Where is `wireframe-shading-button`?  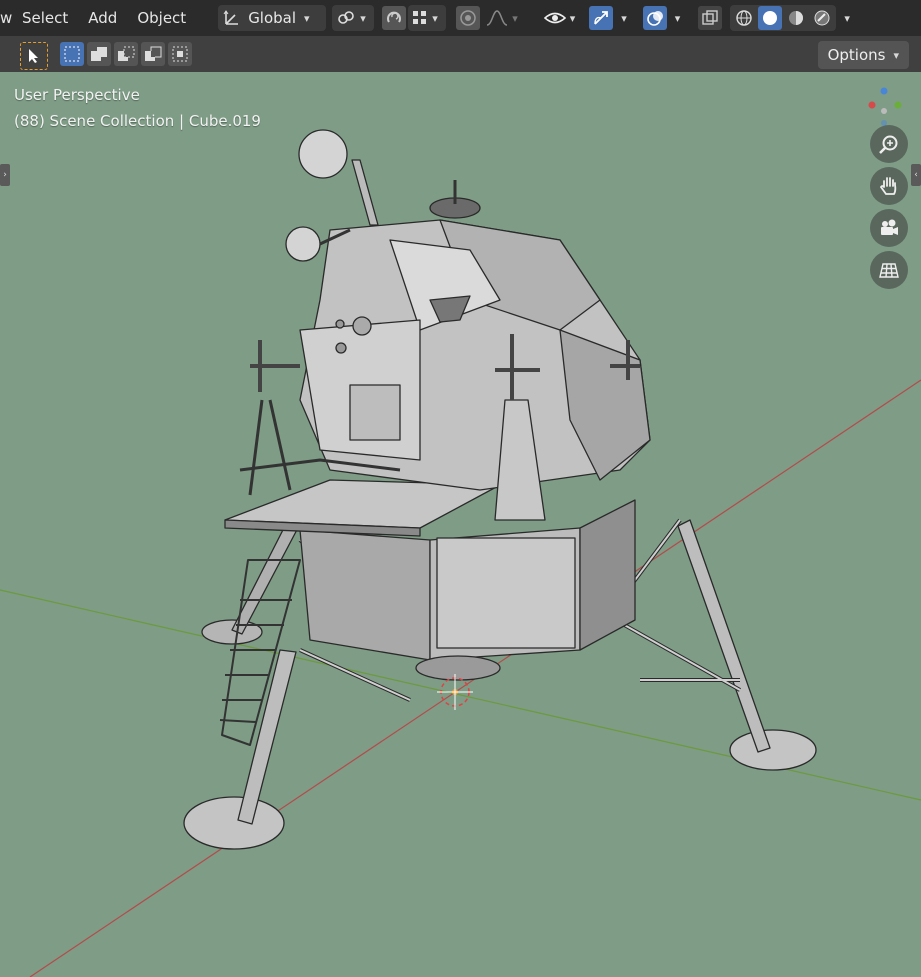
wireframe-shading-button is located at coordinates (744, 18).